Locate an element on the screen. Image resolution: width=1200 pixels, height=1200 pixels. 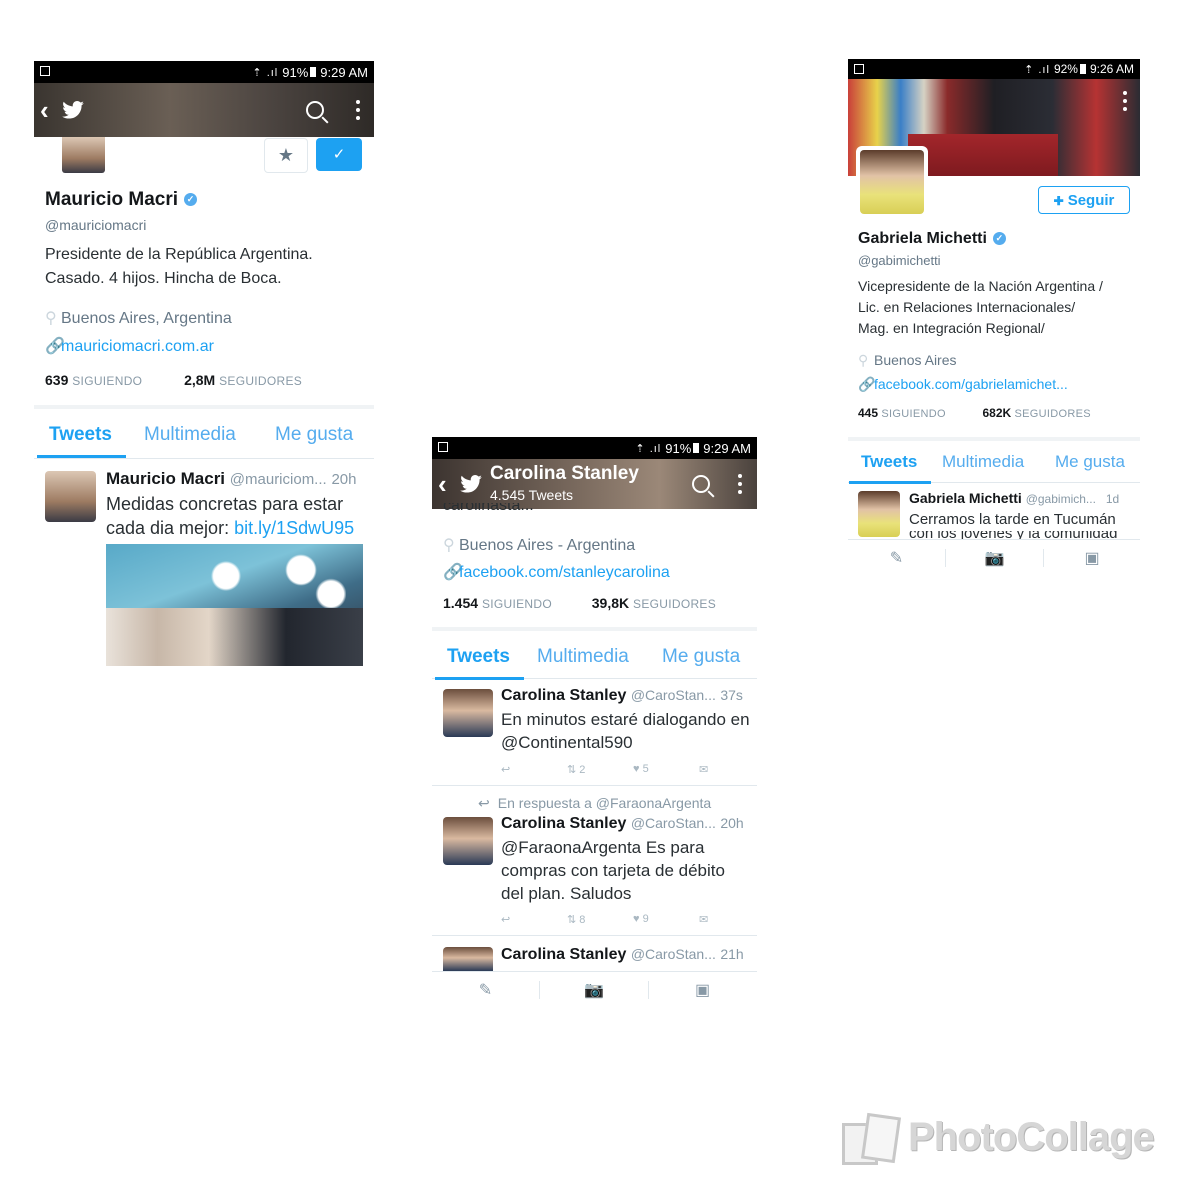
profile-bio-line-2: Casado. 4 hijos. Hincha de Boca. is located at coordinates (163, 278).